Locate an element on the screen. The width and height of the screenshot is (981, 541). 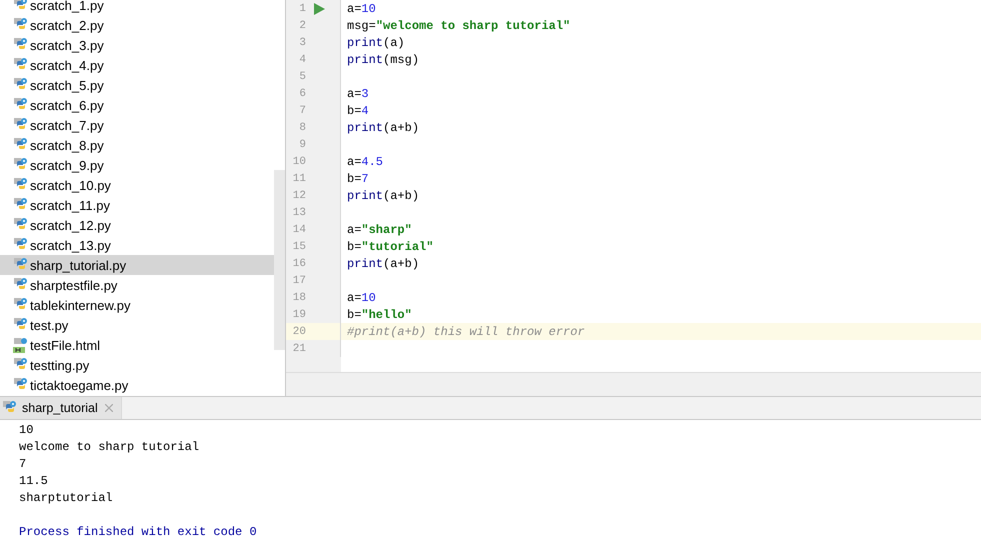
code-line: #print(a+b) this will throw error is located at coordinates (466, 331).